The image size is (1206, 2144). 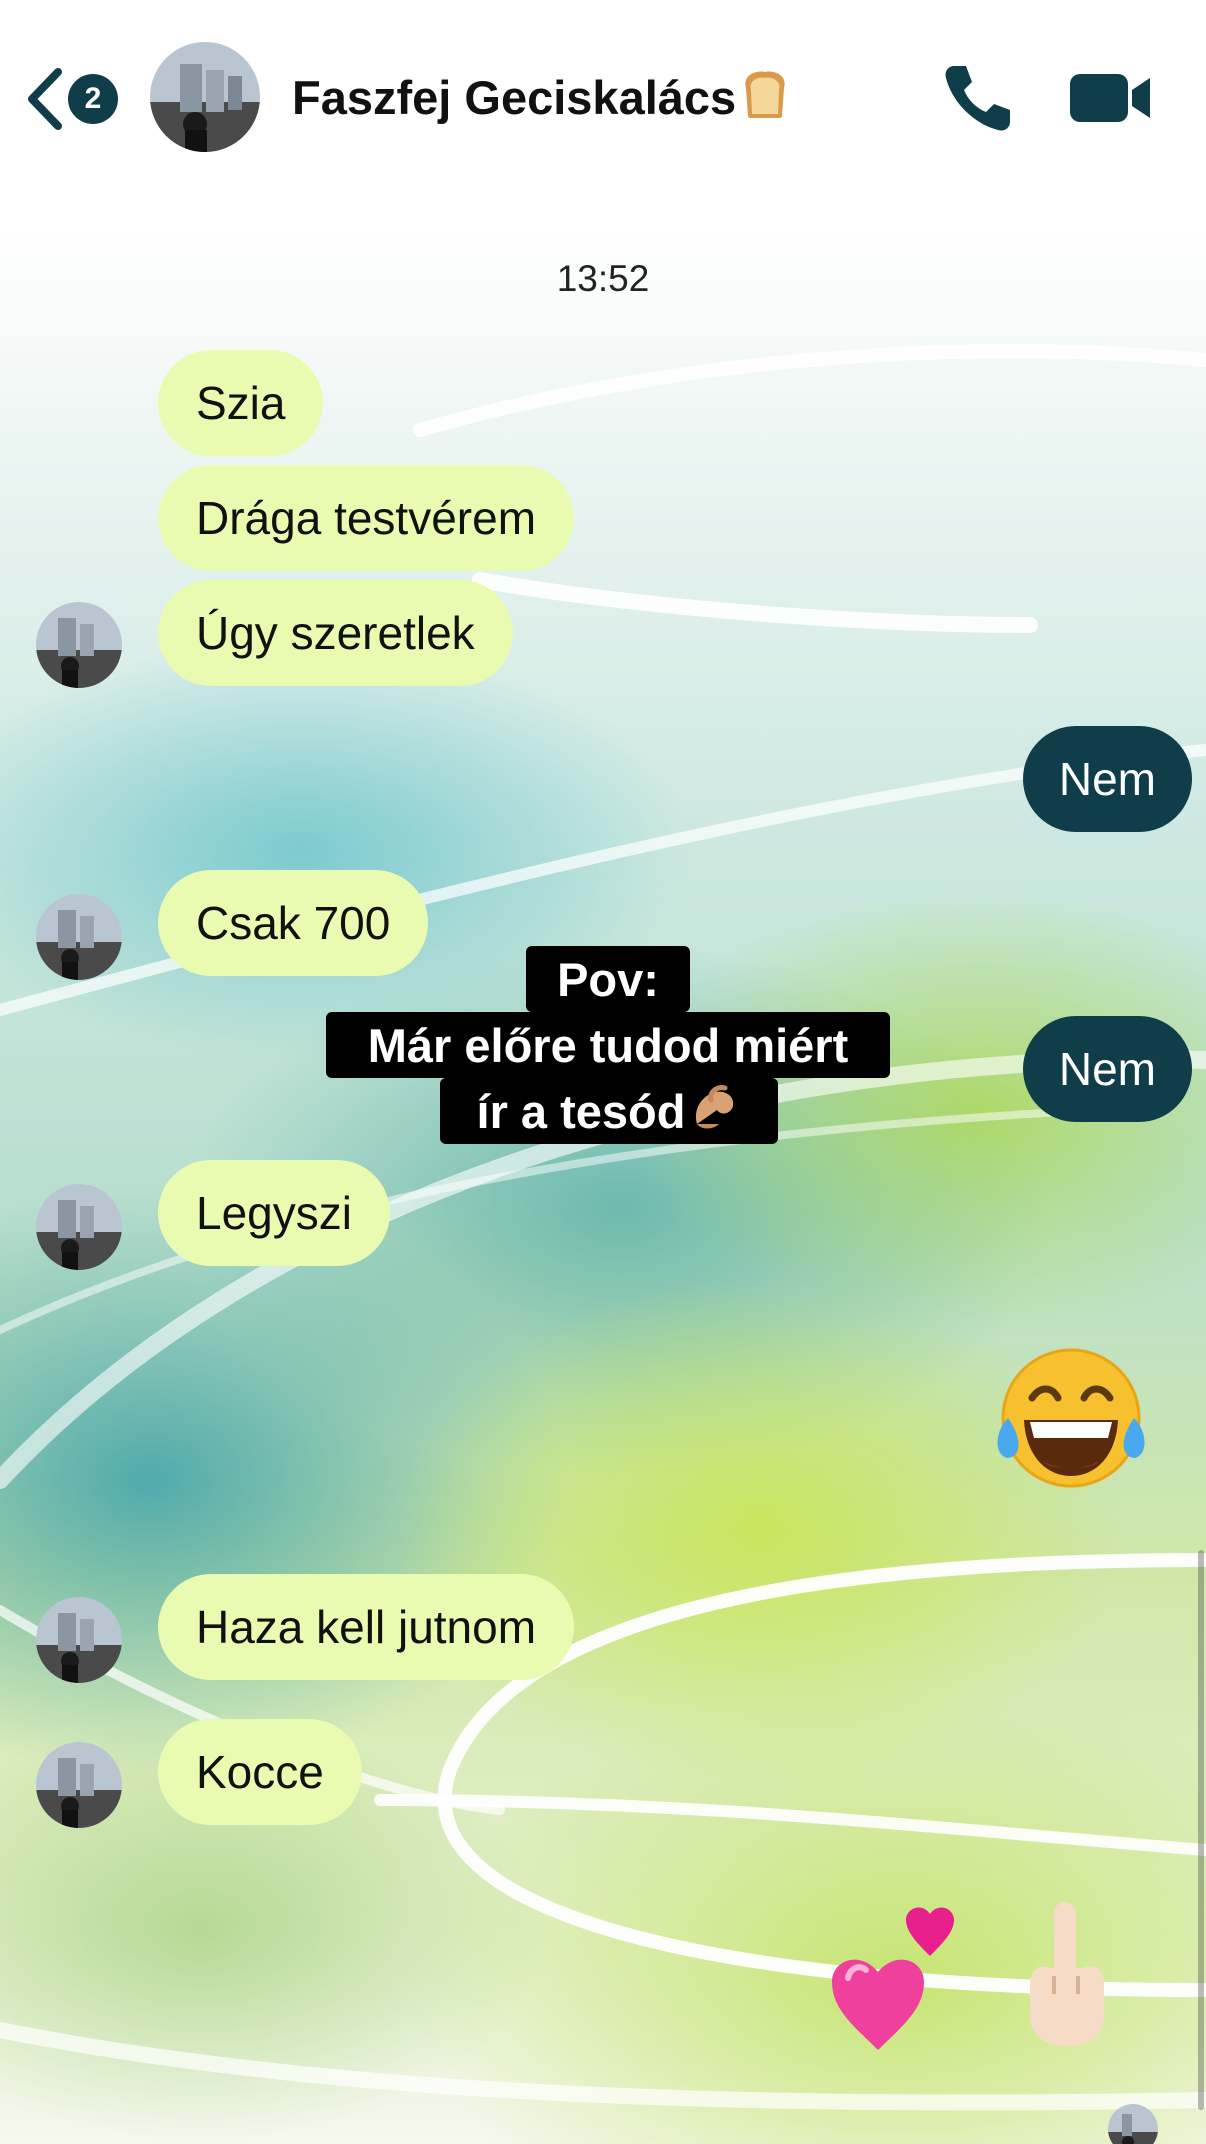 I want to click on contact-name: Faszfej Geciskalács, so click(x=541, y=99).